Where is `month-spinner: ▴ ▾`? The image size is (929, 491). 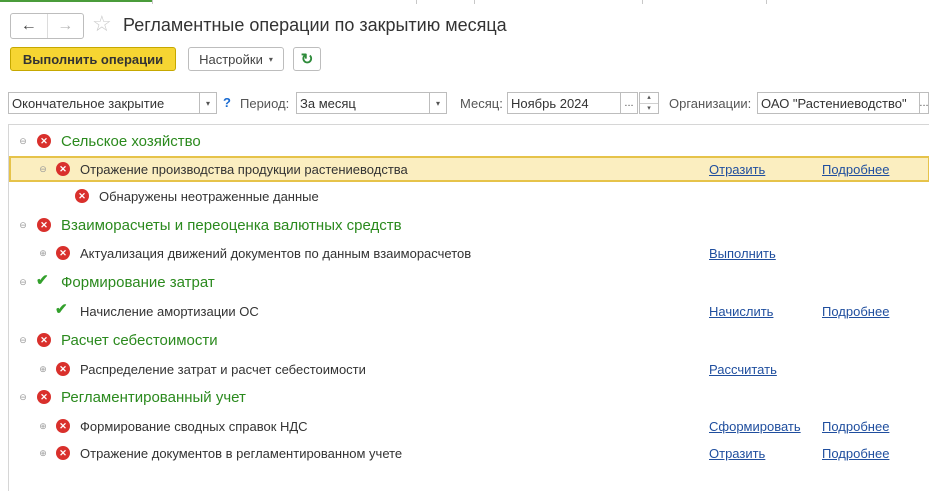 month-spinner: ▴ ▾ is located at coordinates (649, 103).